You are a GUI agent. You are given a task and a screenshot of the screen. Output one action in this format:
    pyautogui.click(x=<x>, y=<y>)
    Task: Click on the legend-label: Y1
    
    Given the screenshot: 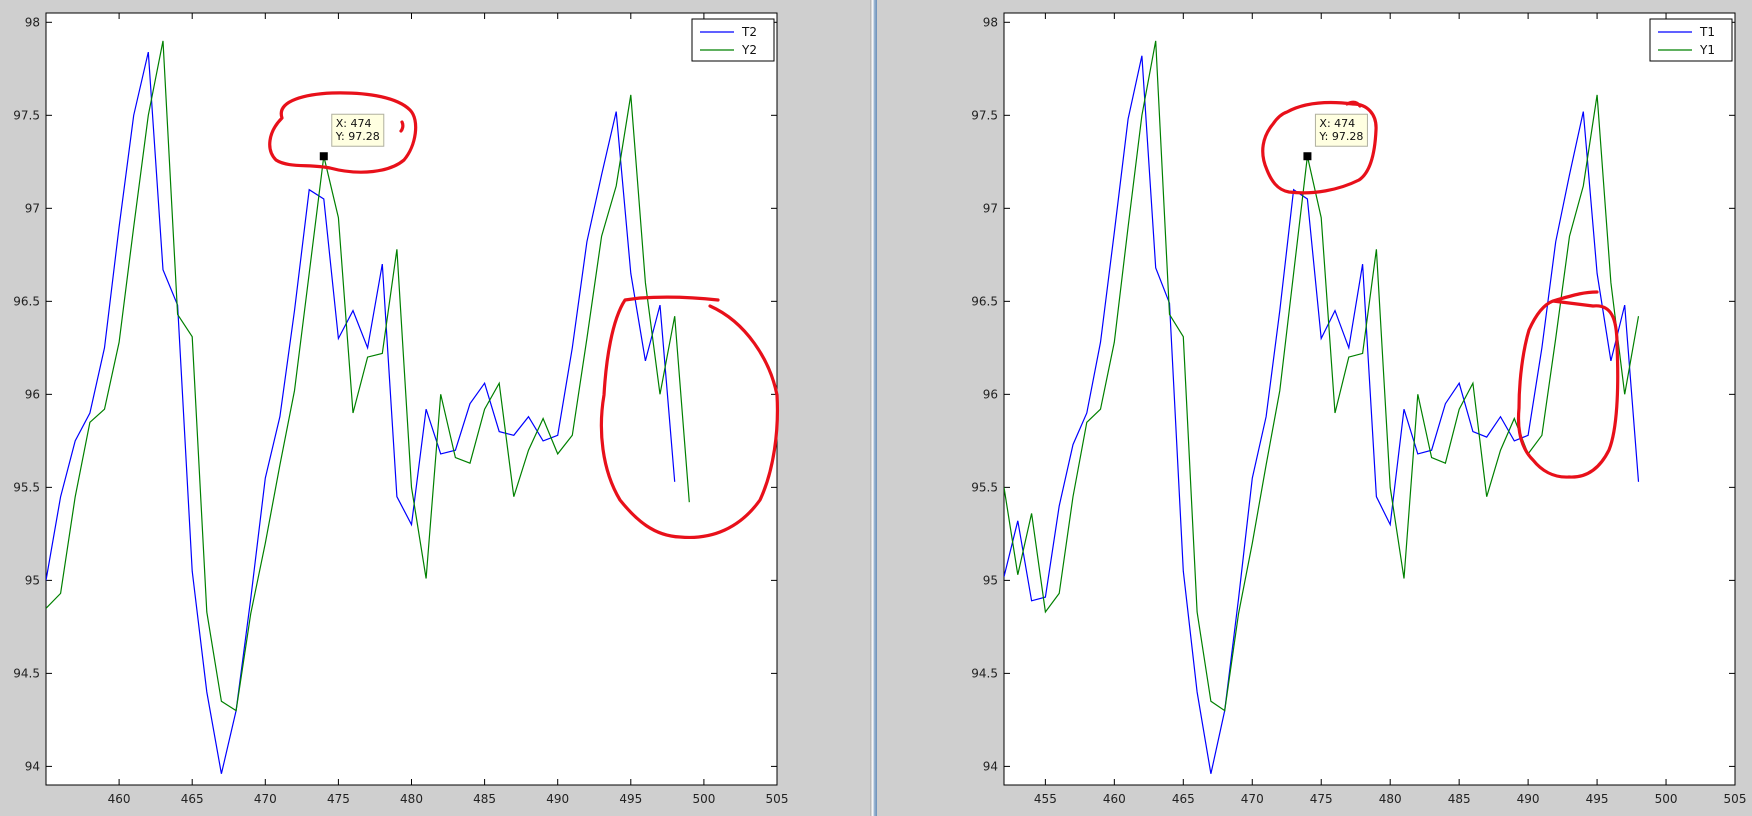 What is the action you would take?
    pyautogui.click(x=1707, y=50)
    